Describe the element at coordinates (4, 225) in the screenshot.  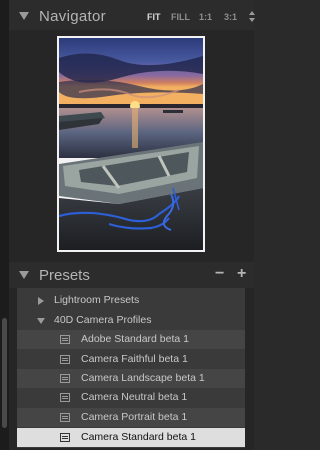
I see `panel-scrollbar` at that location.